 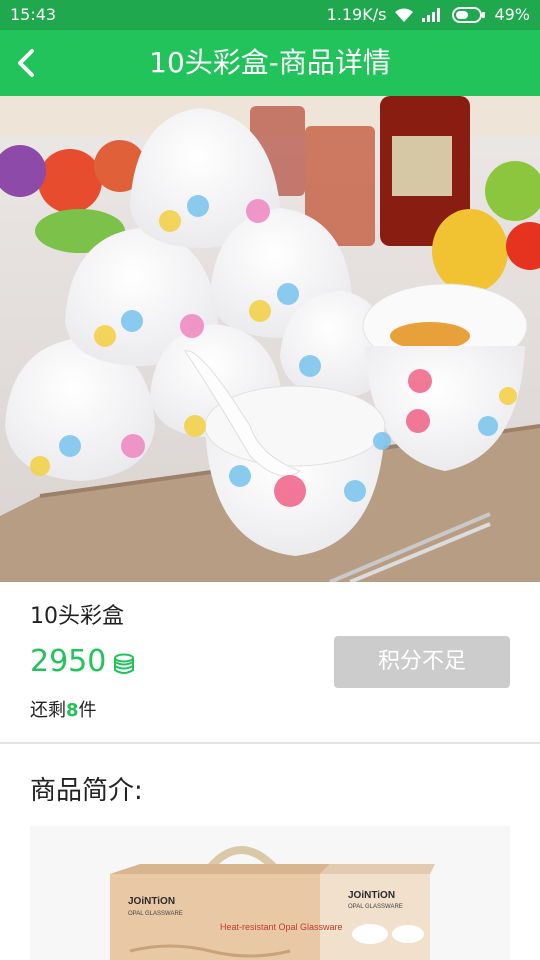 I want to click on status-right: 1.19K/s 49%, so click(x=428, y=14).